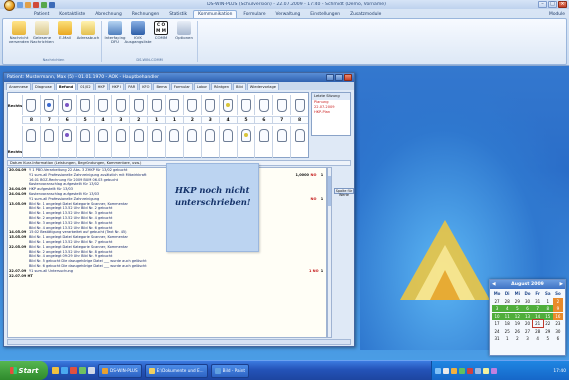 The image size is (569, 380). Describe the element at coordinates (562, 4) in the screenshot. I see `close-icon: ×` at that location.